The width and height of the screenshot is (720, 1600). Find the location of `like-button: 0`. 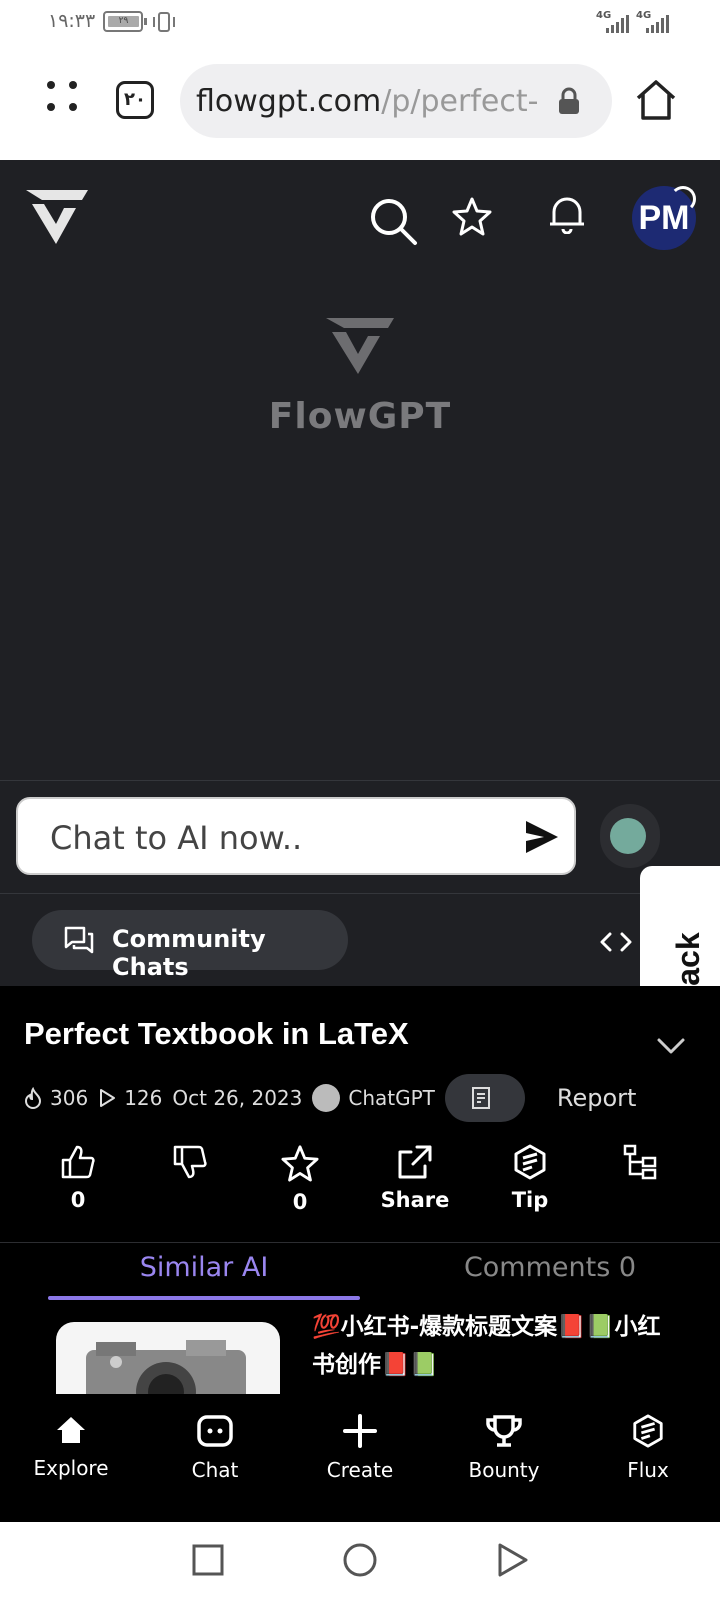

like-button: 0 is located at coordinates (78, 1178).